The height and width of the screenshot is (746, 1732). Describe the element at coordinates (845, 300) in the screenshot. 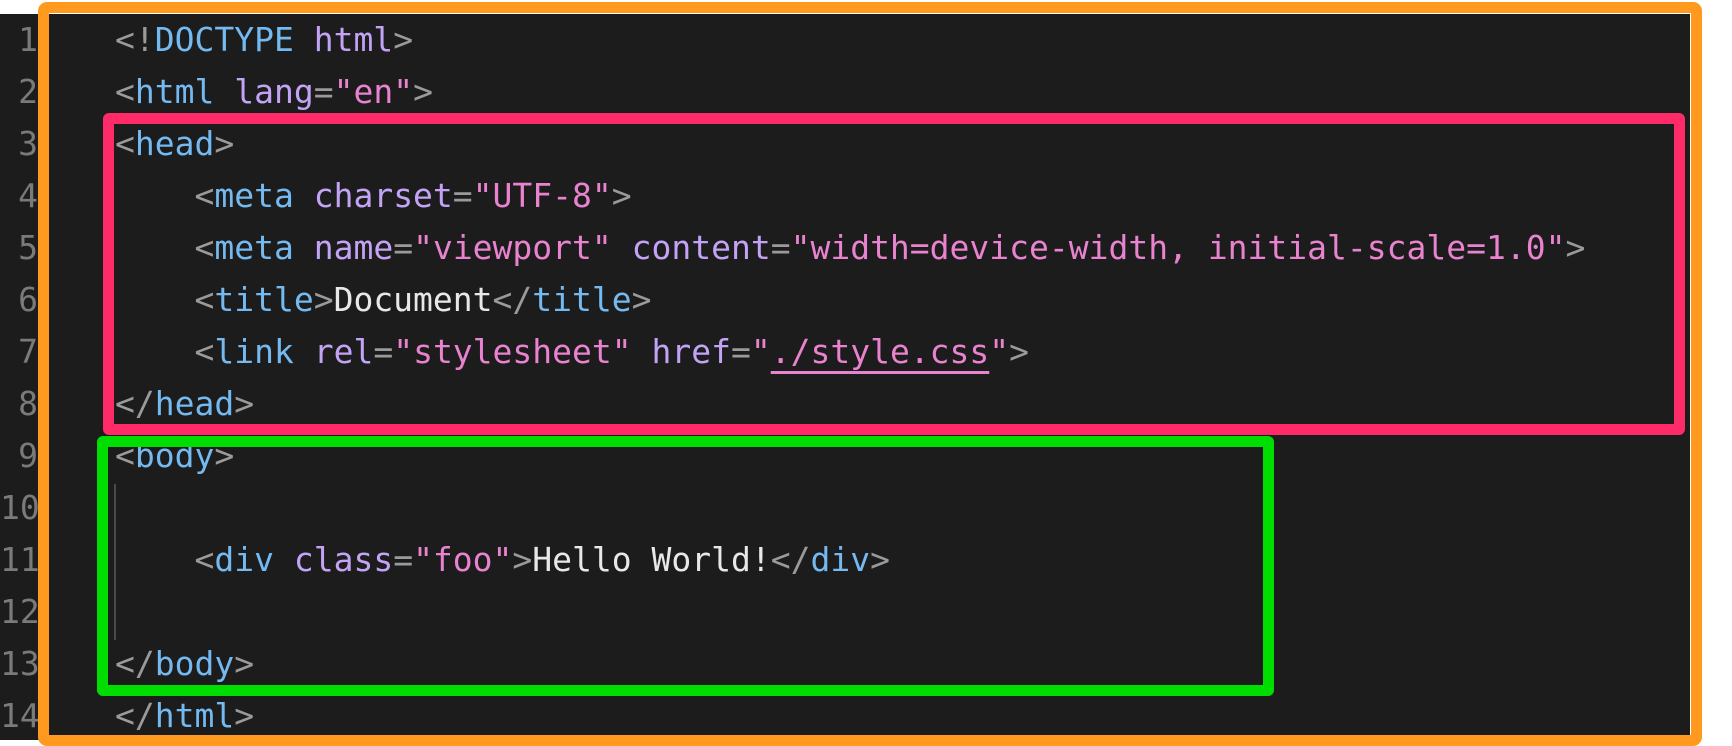

I see `code-line: 6 <title>Document</title>` at that location.